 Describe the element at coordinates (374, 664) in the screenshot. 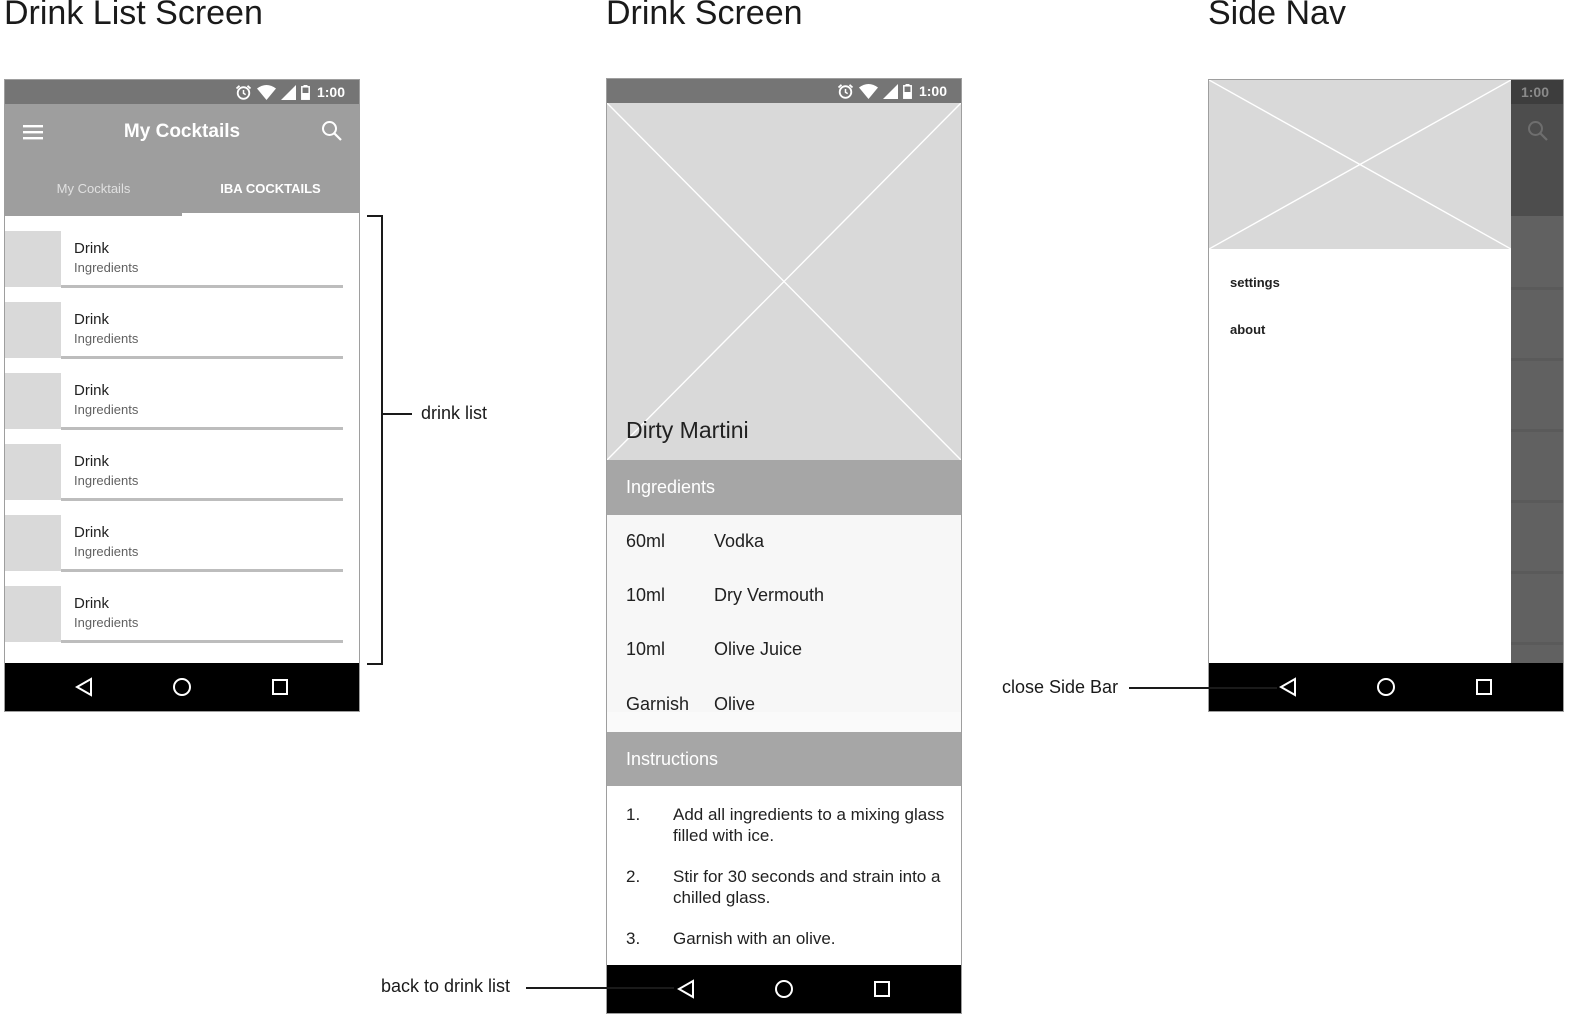

I see `bracket-bottom` at that location.